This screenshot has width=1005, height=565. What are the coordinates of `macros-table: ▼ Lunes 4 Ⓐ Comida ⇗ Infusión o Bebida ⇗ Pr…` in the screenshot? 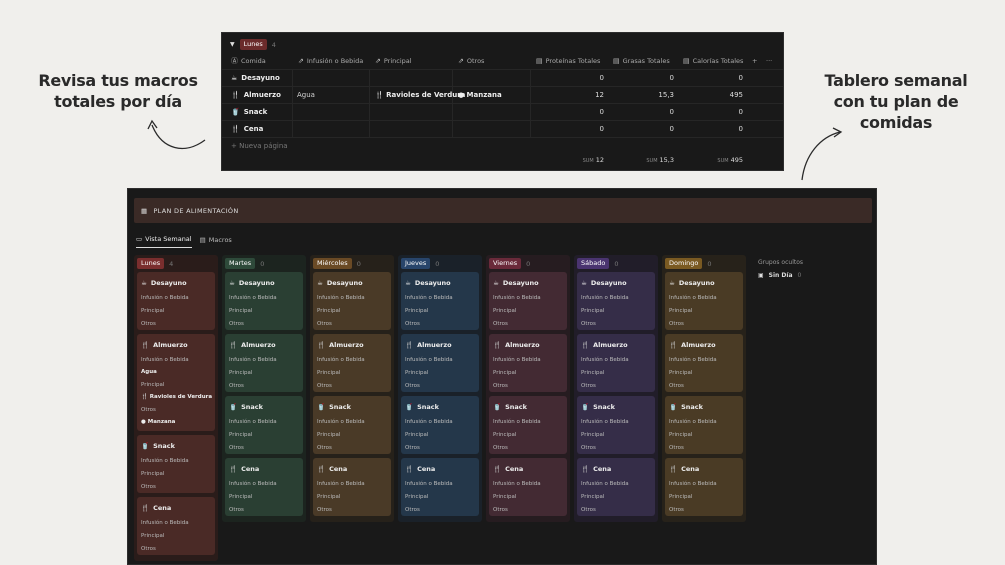 It's located at (502, 101).